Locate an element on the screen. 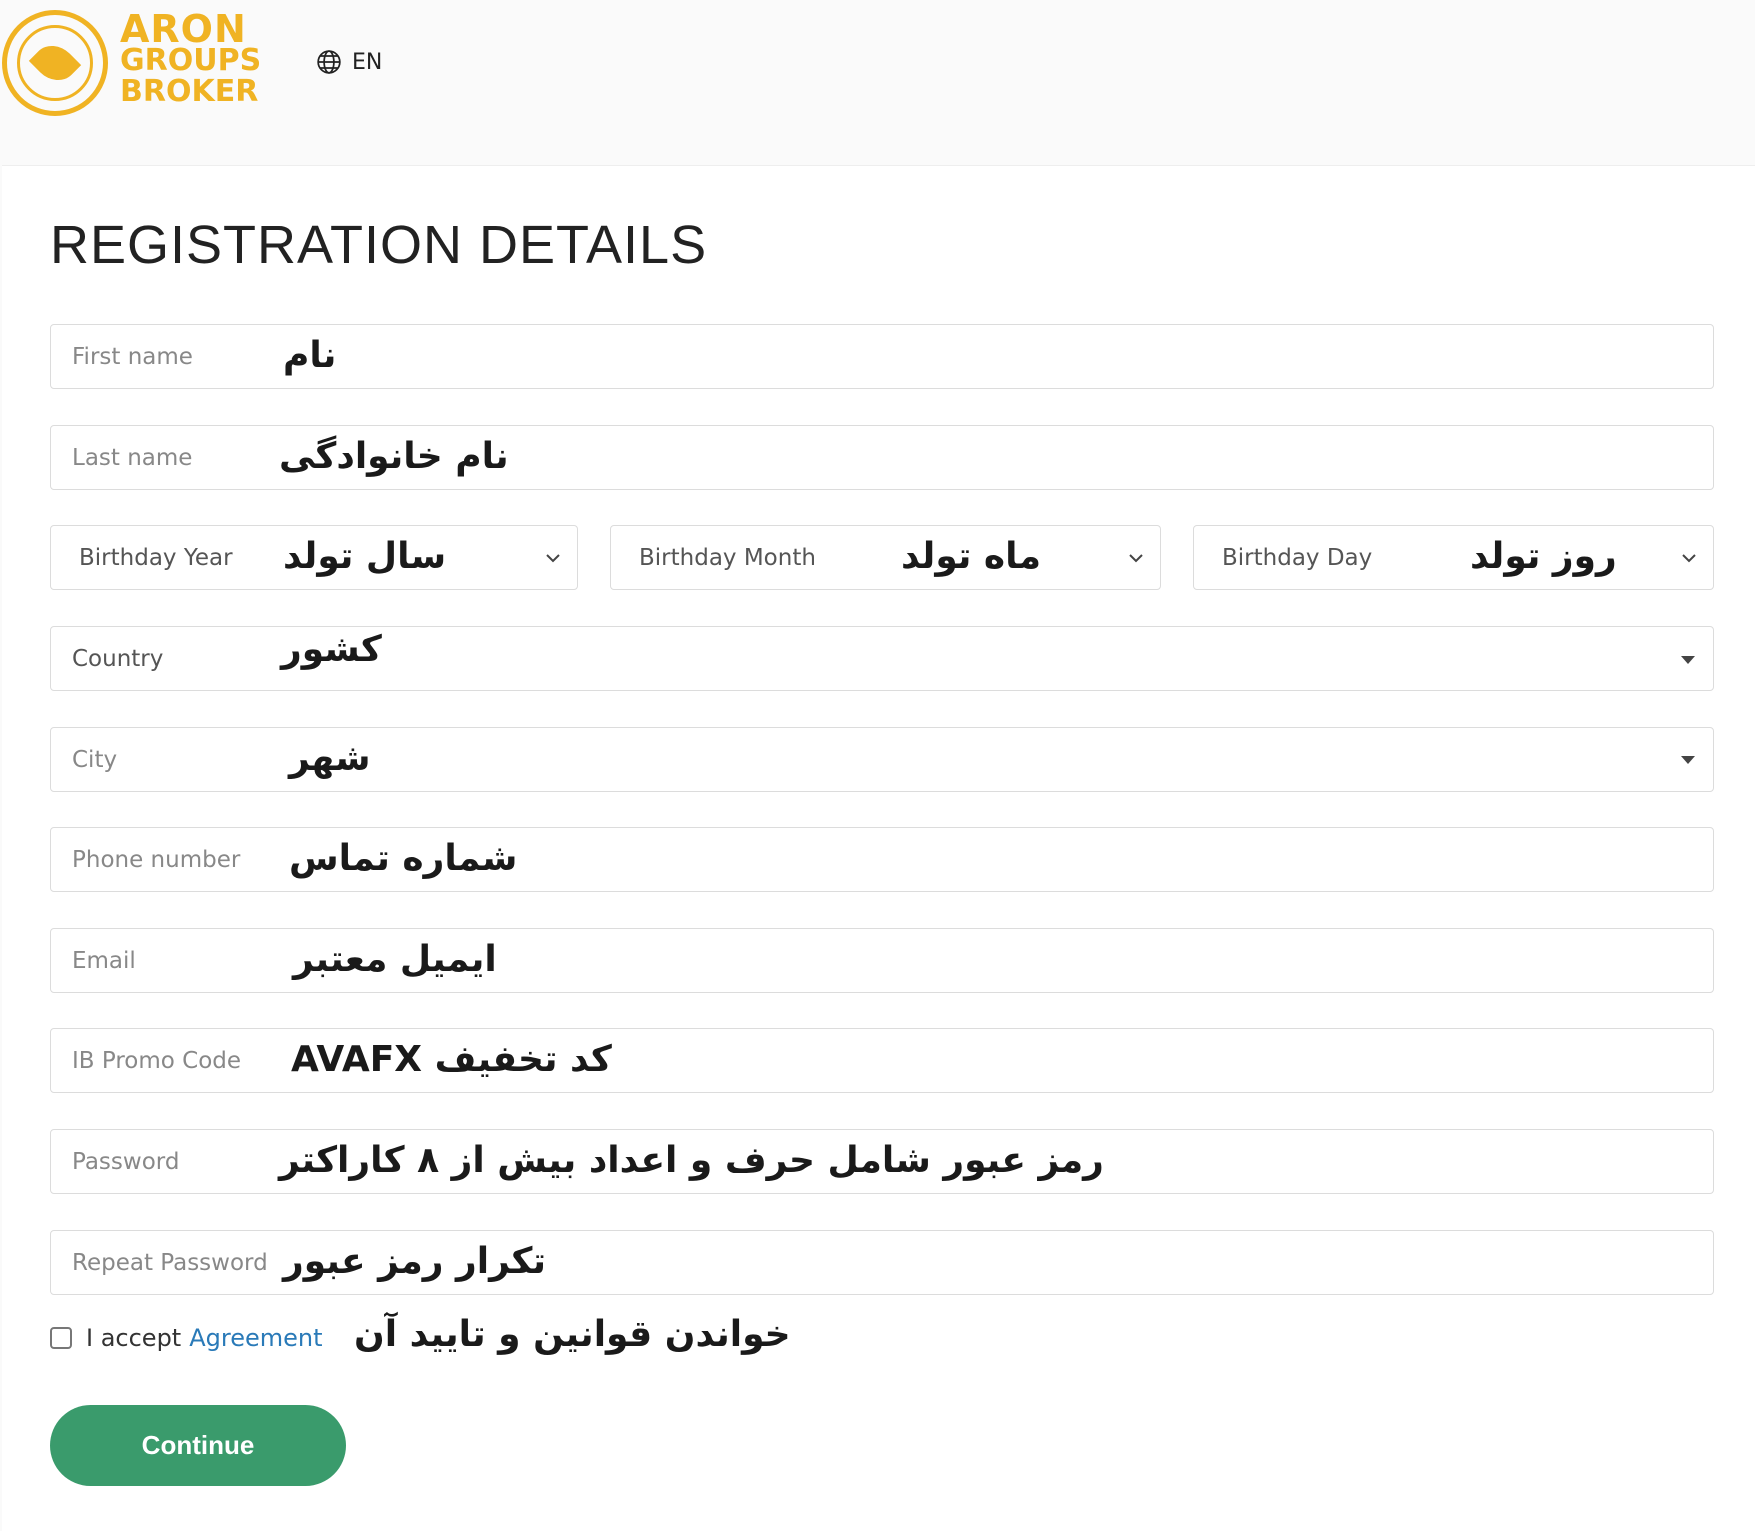 This screenshot has width=1755, height=1531. password-label: Password is located at coordinates (126, 1162).